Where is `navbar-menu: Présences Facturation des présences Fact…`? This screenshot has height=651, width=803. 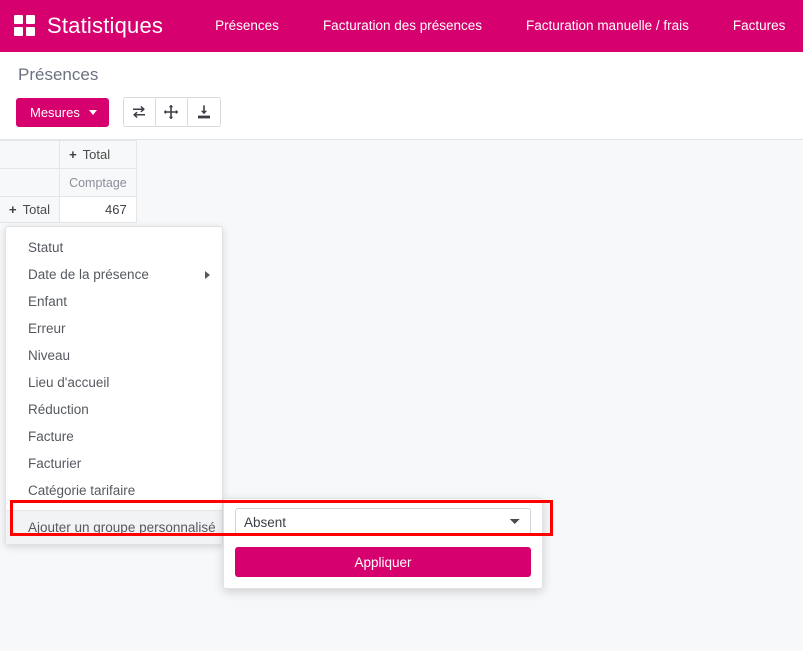
navbar-menu: Présences Facturation des présences Fact… is located at coordinates (498, 26).